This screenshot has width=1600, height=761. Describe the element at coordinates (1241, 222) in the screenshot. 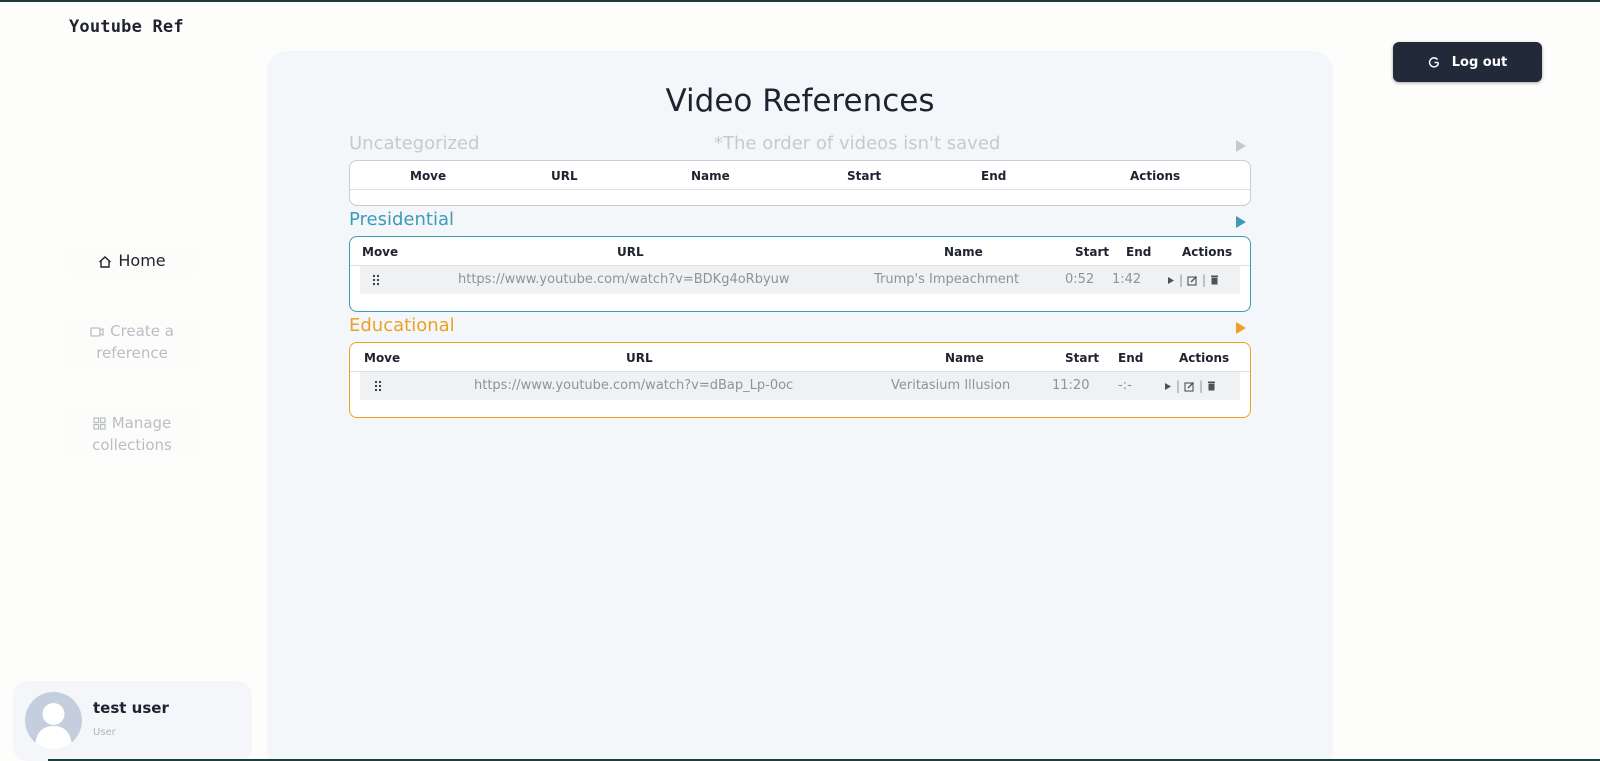

I see `expand-presidential-icon` at that location.